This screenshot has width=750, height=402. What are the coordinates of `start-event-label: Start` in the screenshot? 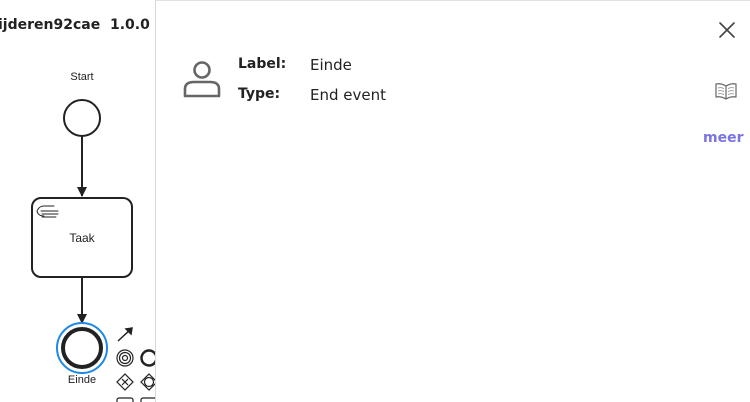 It's located at (81, 77).